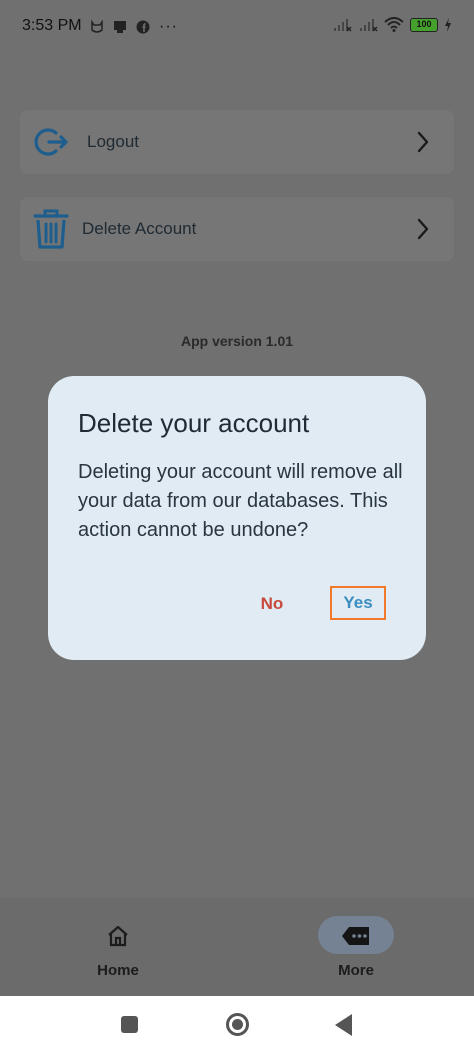 The width and height of the screenshot is (474, 1053). I want to click on home-system-button, so click(237, 1024).